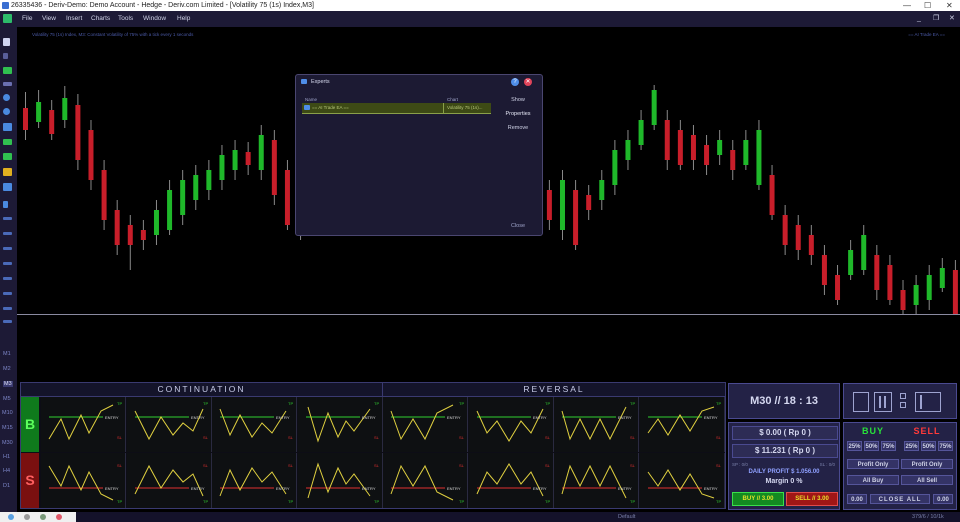 The image size is (960, 522). I want to click on sell-falling-wedge-pattern: TP ENTRY SL, so click(254, 480).